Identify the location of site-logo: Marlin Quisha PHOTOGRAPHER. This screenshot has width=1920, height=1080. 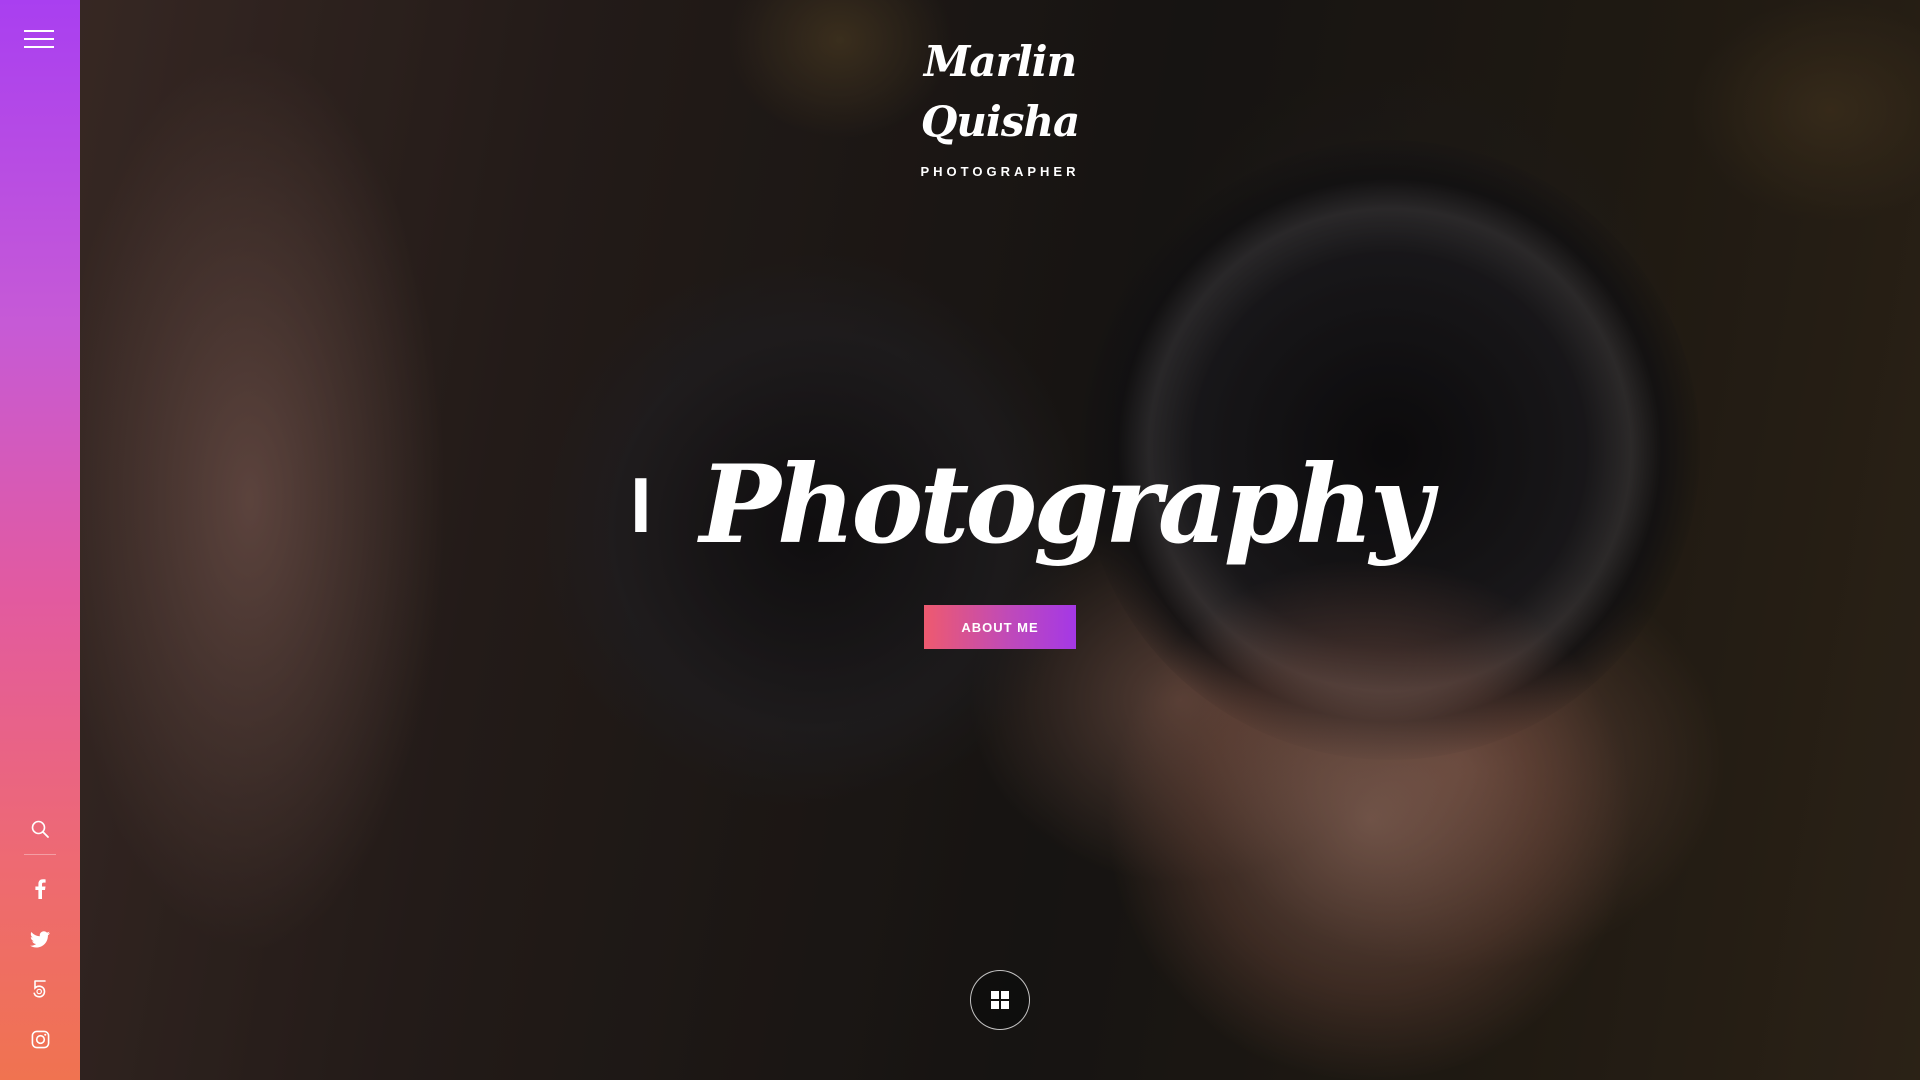
(1000, 105).